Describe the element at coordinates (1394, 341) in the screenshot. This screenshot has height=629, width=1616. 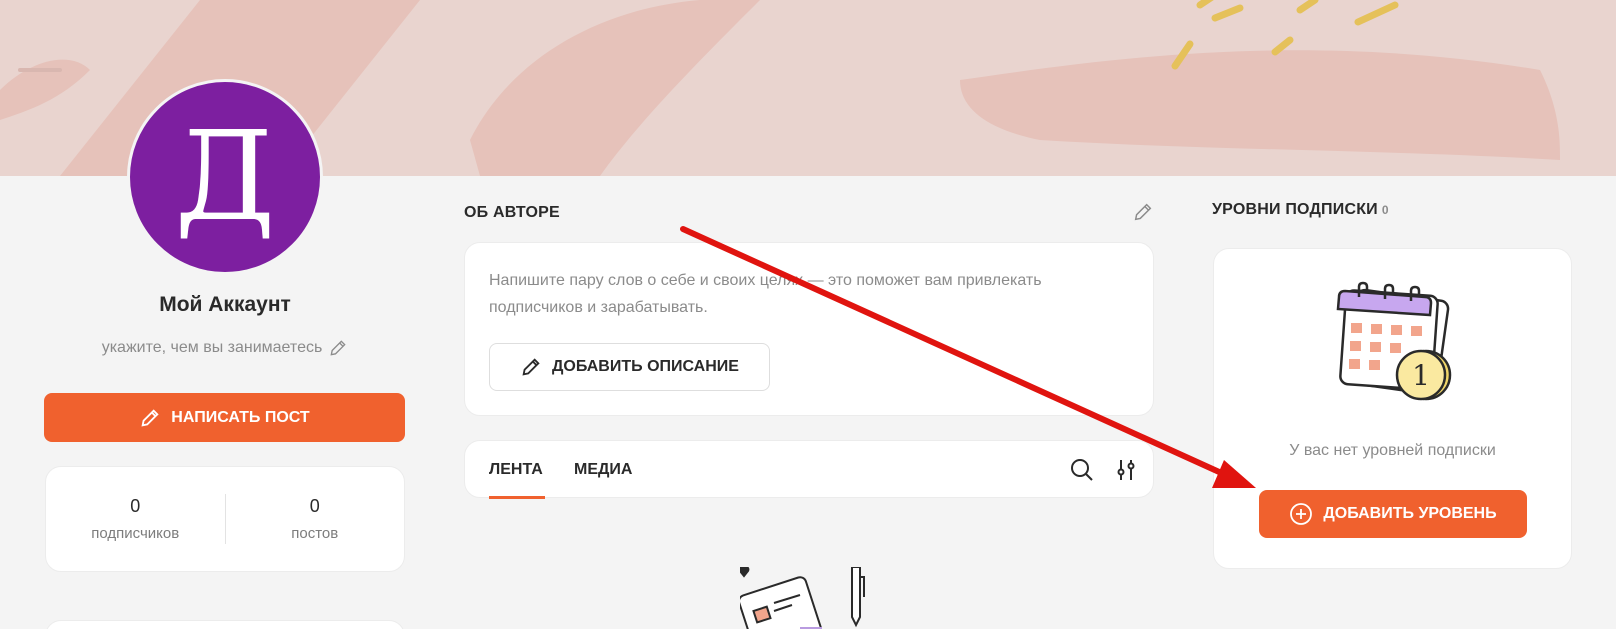
I see `calendar-illustration: 1` at that location.